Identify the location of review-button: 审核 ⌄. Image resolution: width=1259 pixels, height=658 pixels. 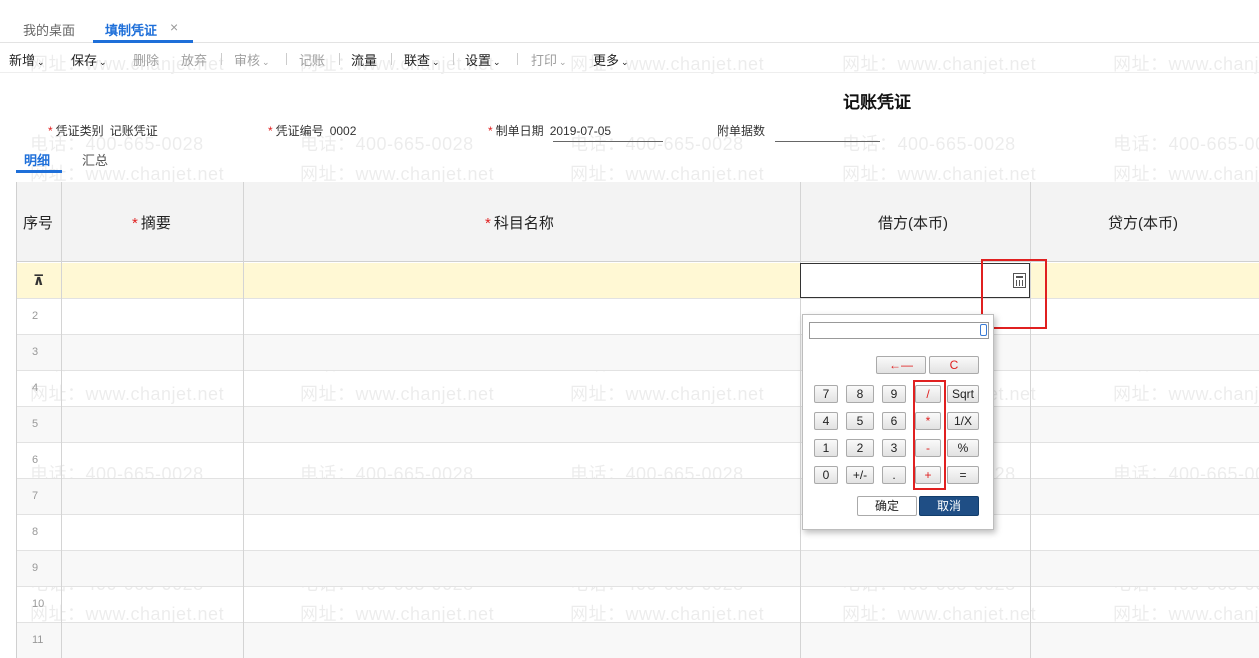
(252, 59).